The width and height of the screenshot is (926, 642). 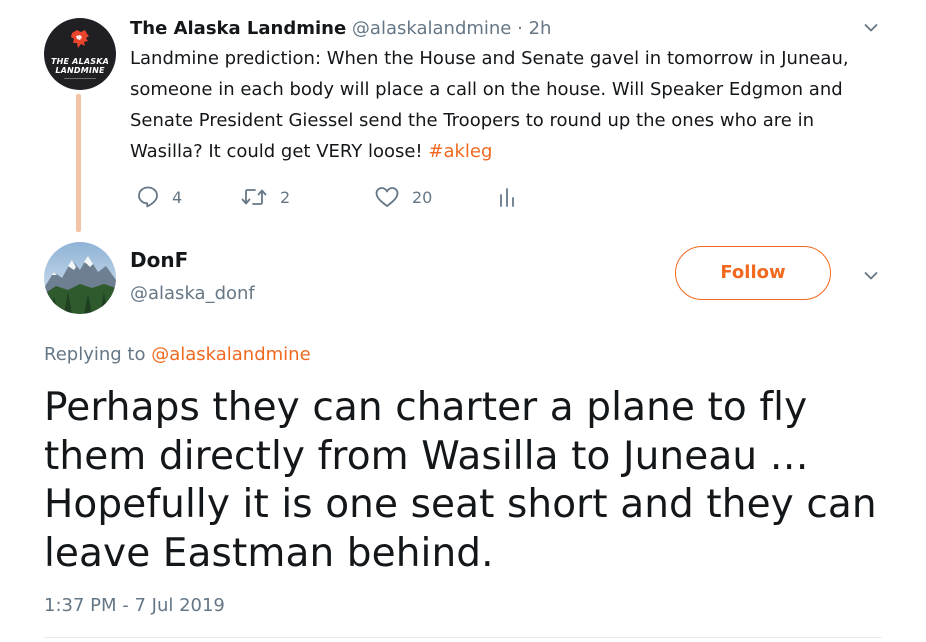 What do you see at coordinates (285, 197) in the screenshot?
I see `retweet-count: 2` at bounding box center [285, 197].